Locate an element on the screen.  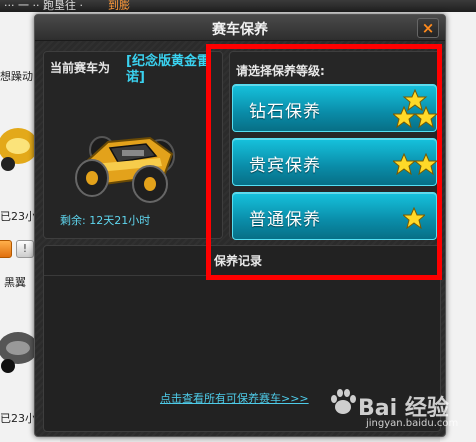
background-top-bar: ··· 一 ·· 跑垦往 · 到膨 is located at coordinates (238, 6).